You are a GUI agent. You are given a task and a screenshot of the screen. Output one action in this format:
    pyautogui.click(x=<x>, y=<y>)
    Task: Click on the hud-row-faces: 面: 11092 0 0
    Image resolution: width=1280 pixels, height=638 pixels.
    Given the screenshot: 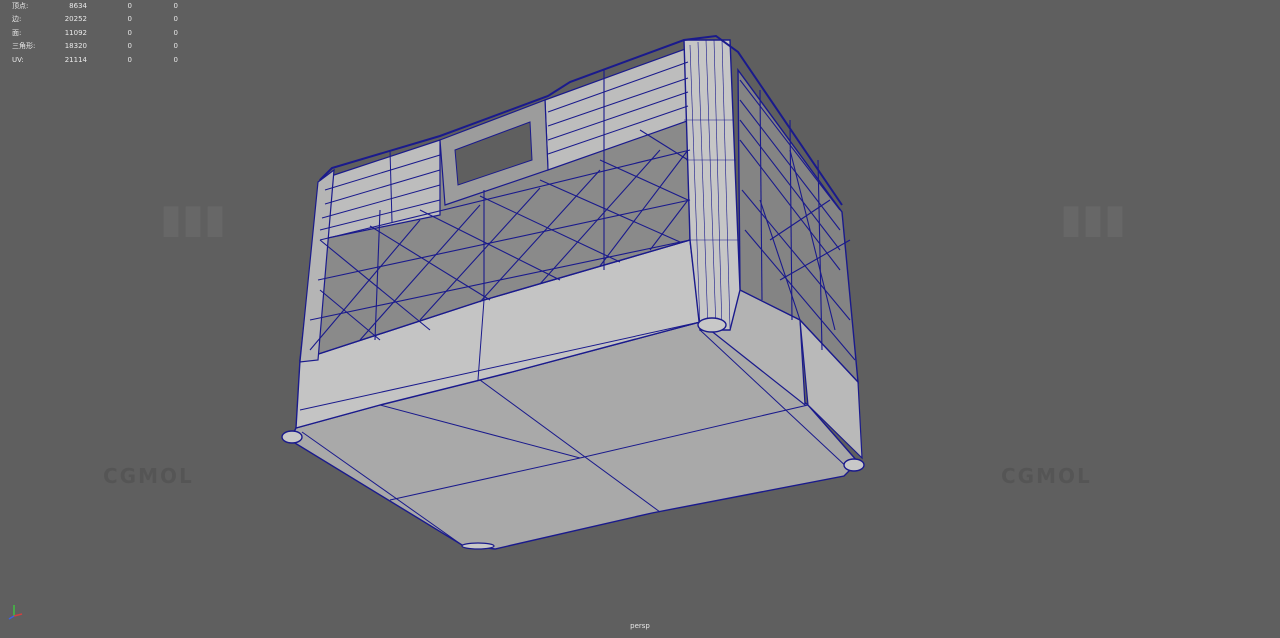 What is the action you would take?
    pyautogui.click(x=95, y=33)
    